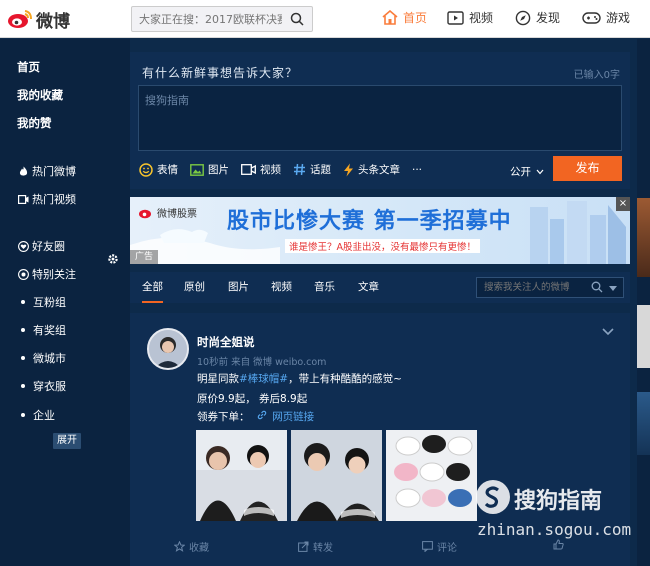 The width and height of the screenshot is (650, 566). What do you see at coordinates (53, 21) in the screenshot?
I see `logo-text: 微博` at bounding box center [53, 21].